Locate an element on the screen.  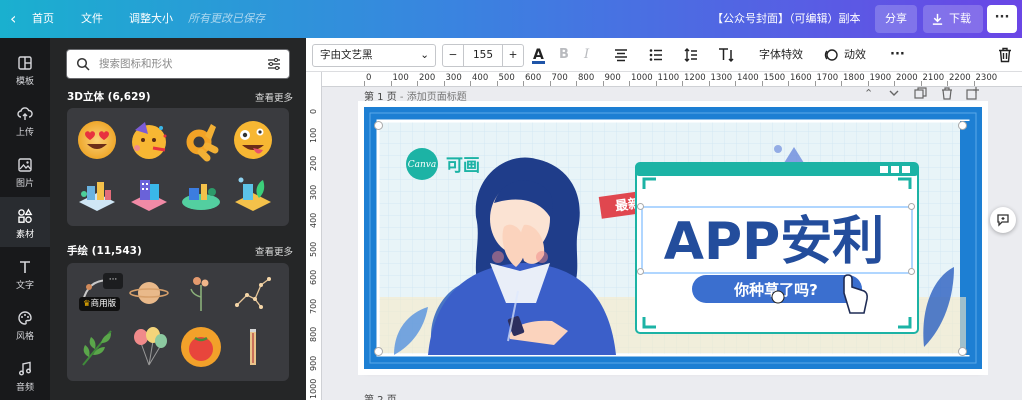
increase-size-button: + is located at coordinates (512, 55).